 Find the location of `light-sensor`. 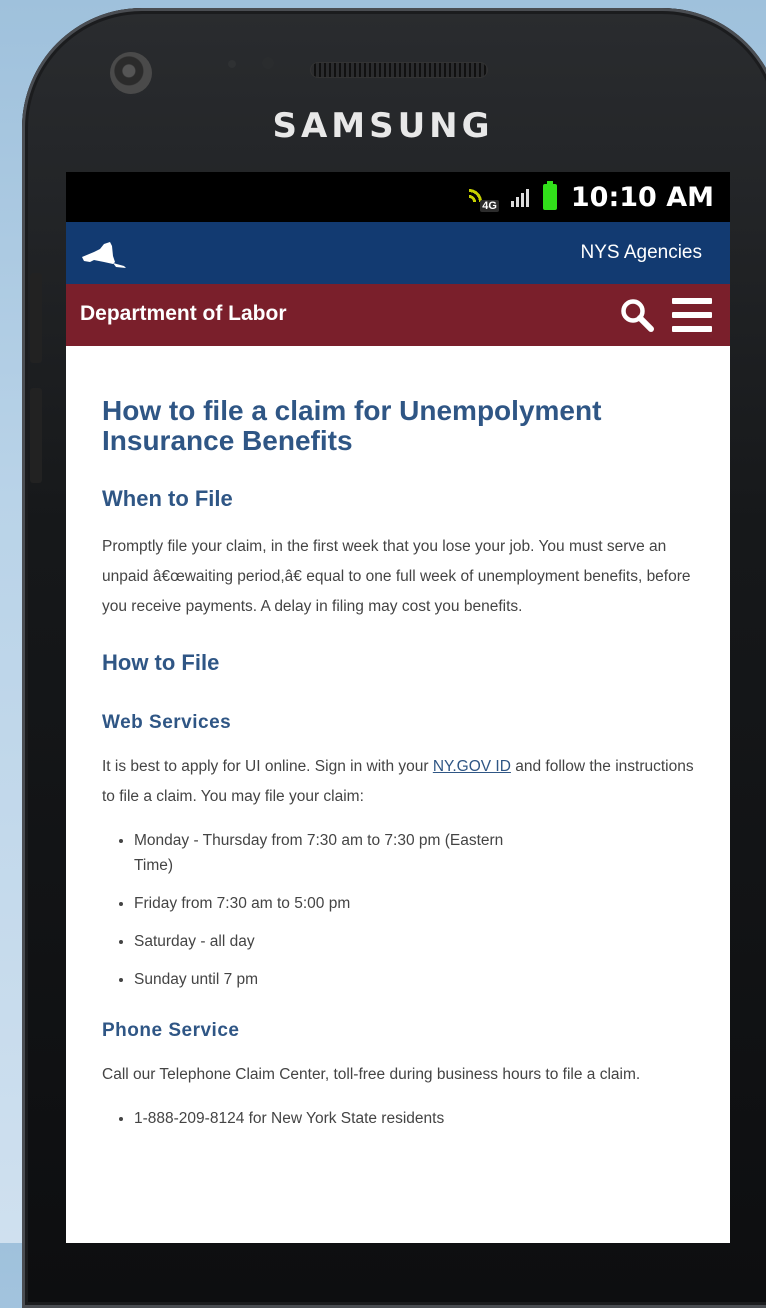

light-sensor is located at coordinates (268, 63).